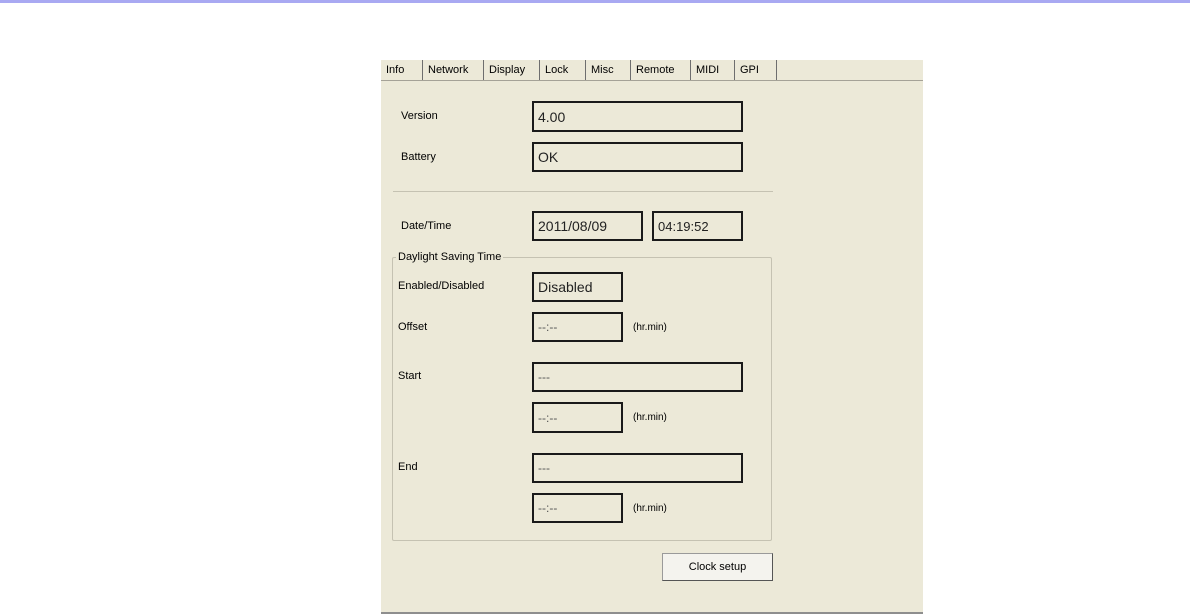  What do you see at coordinates (637, 116) in the screenshot?
I see `version-field: 4.00` at bounding box center [637, 116].